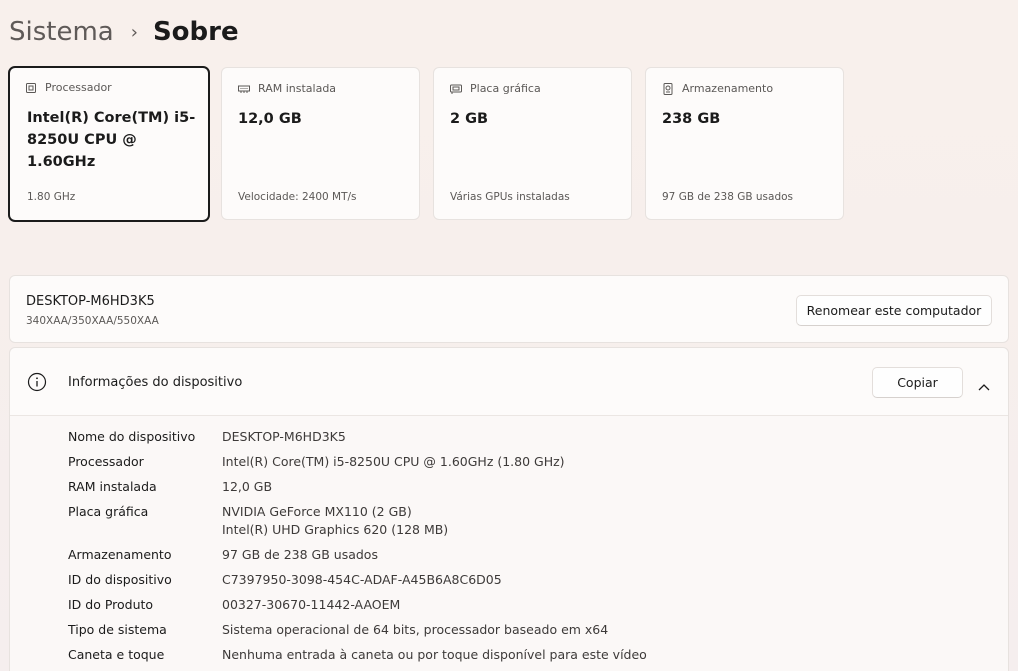  Describe the element at coordinates (456, 89) in the screenshot. I see `gpu-icon` at that location.